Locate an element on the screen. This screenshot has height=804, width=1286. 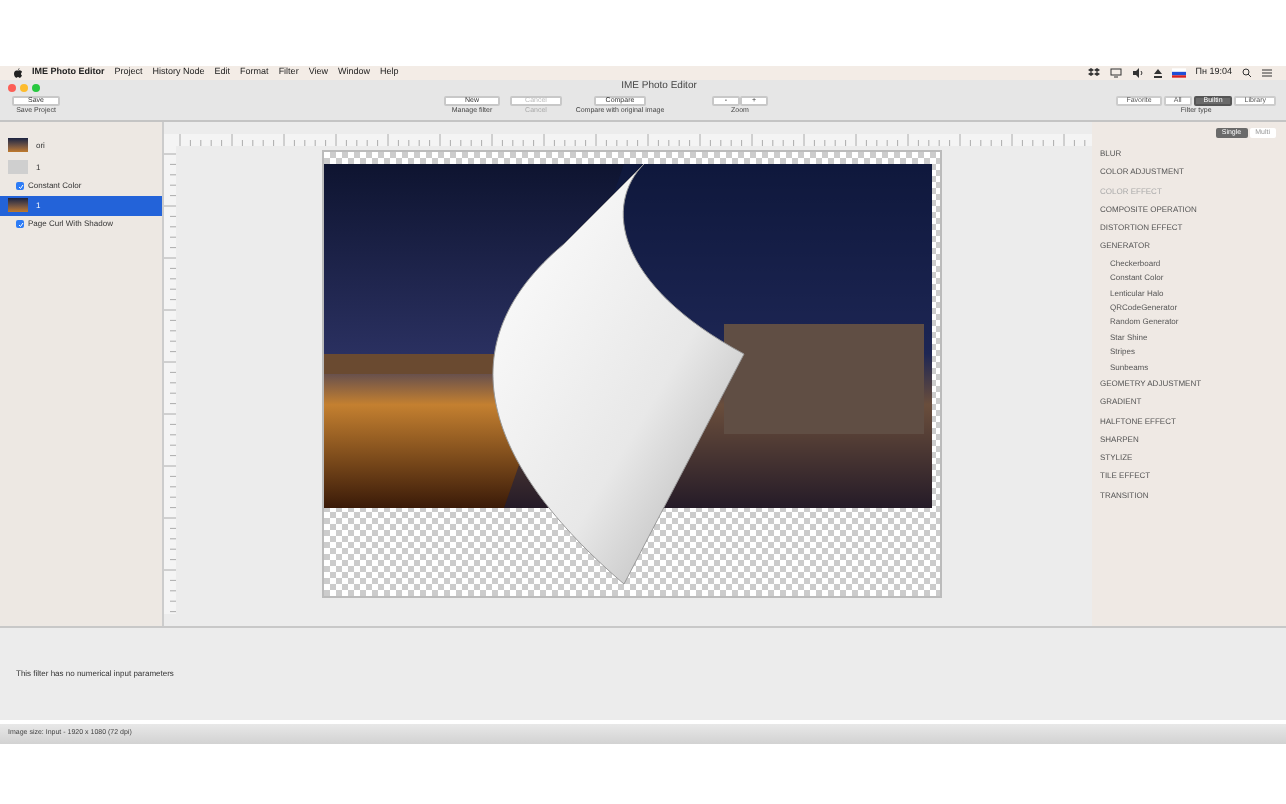
screen-icon is located at coordinates (1115, 73).